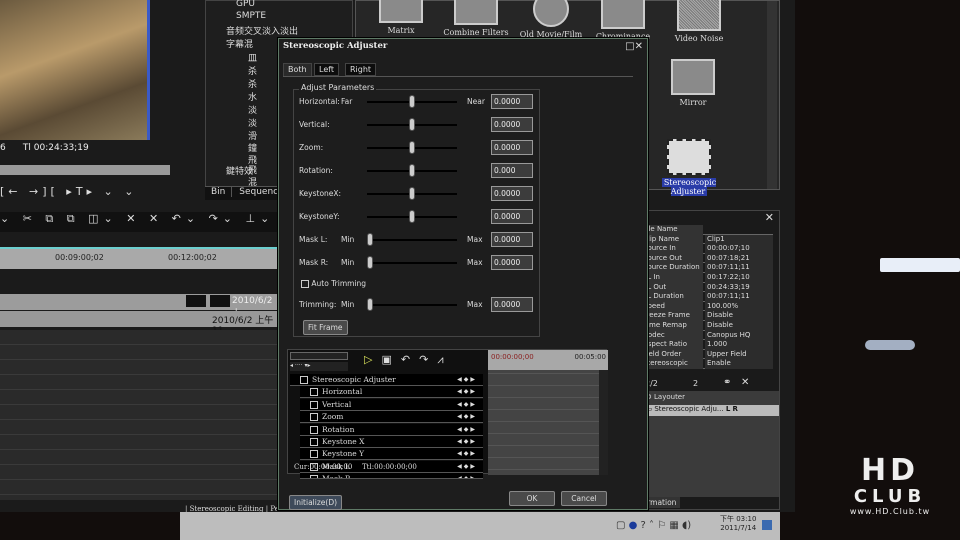 This screenshot has width=960, height=540. What do you see at coordinates (629, 46) in the screenshot?
I see `maximize-icon: □` at bounding box center [629, 46].